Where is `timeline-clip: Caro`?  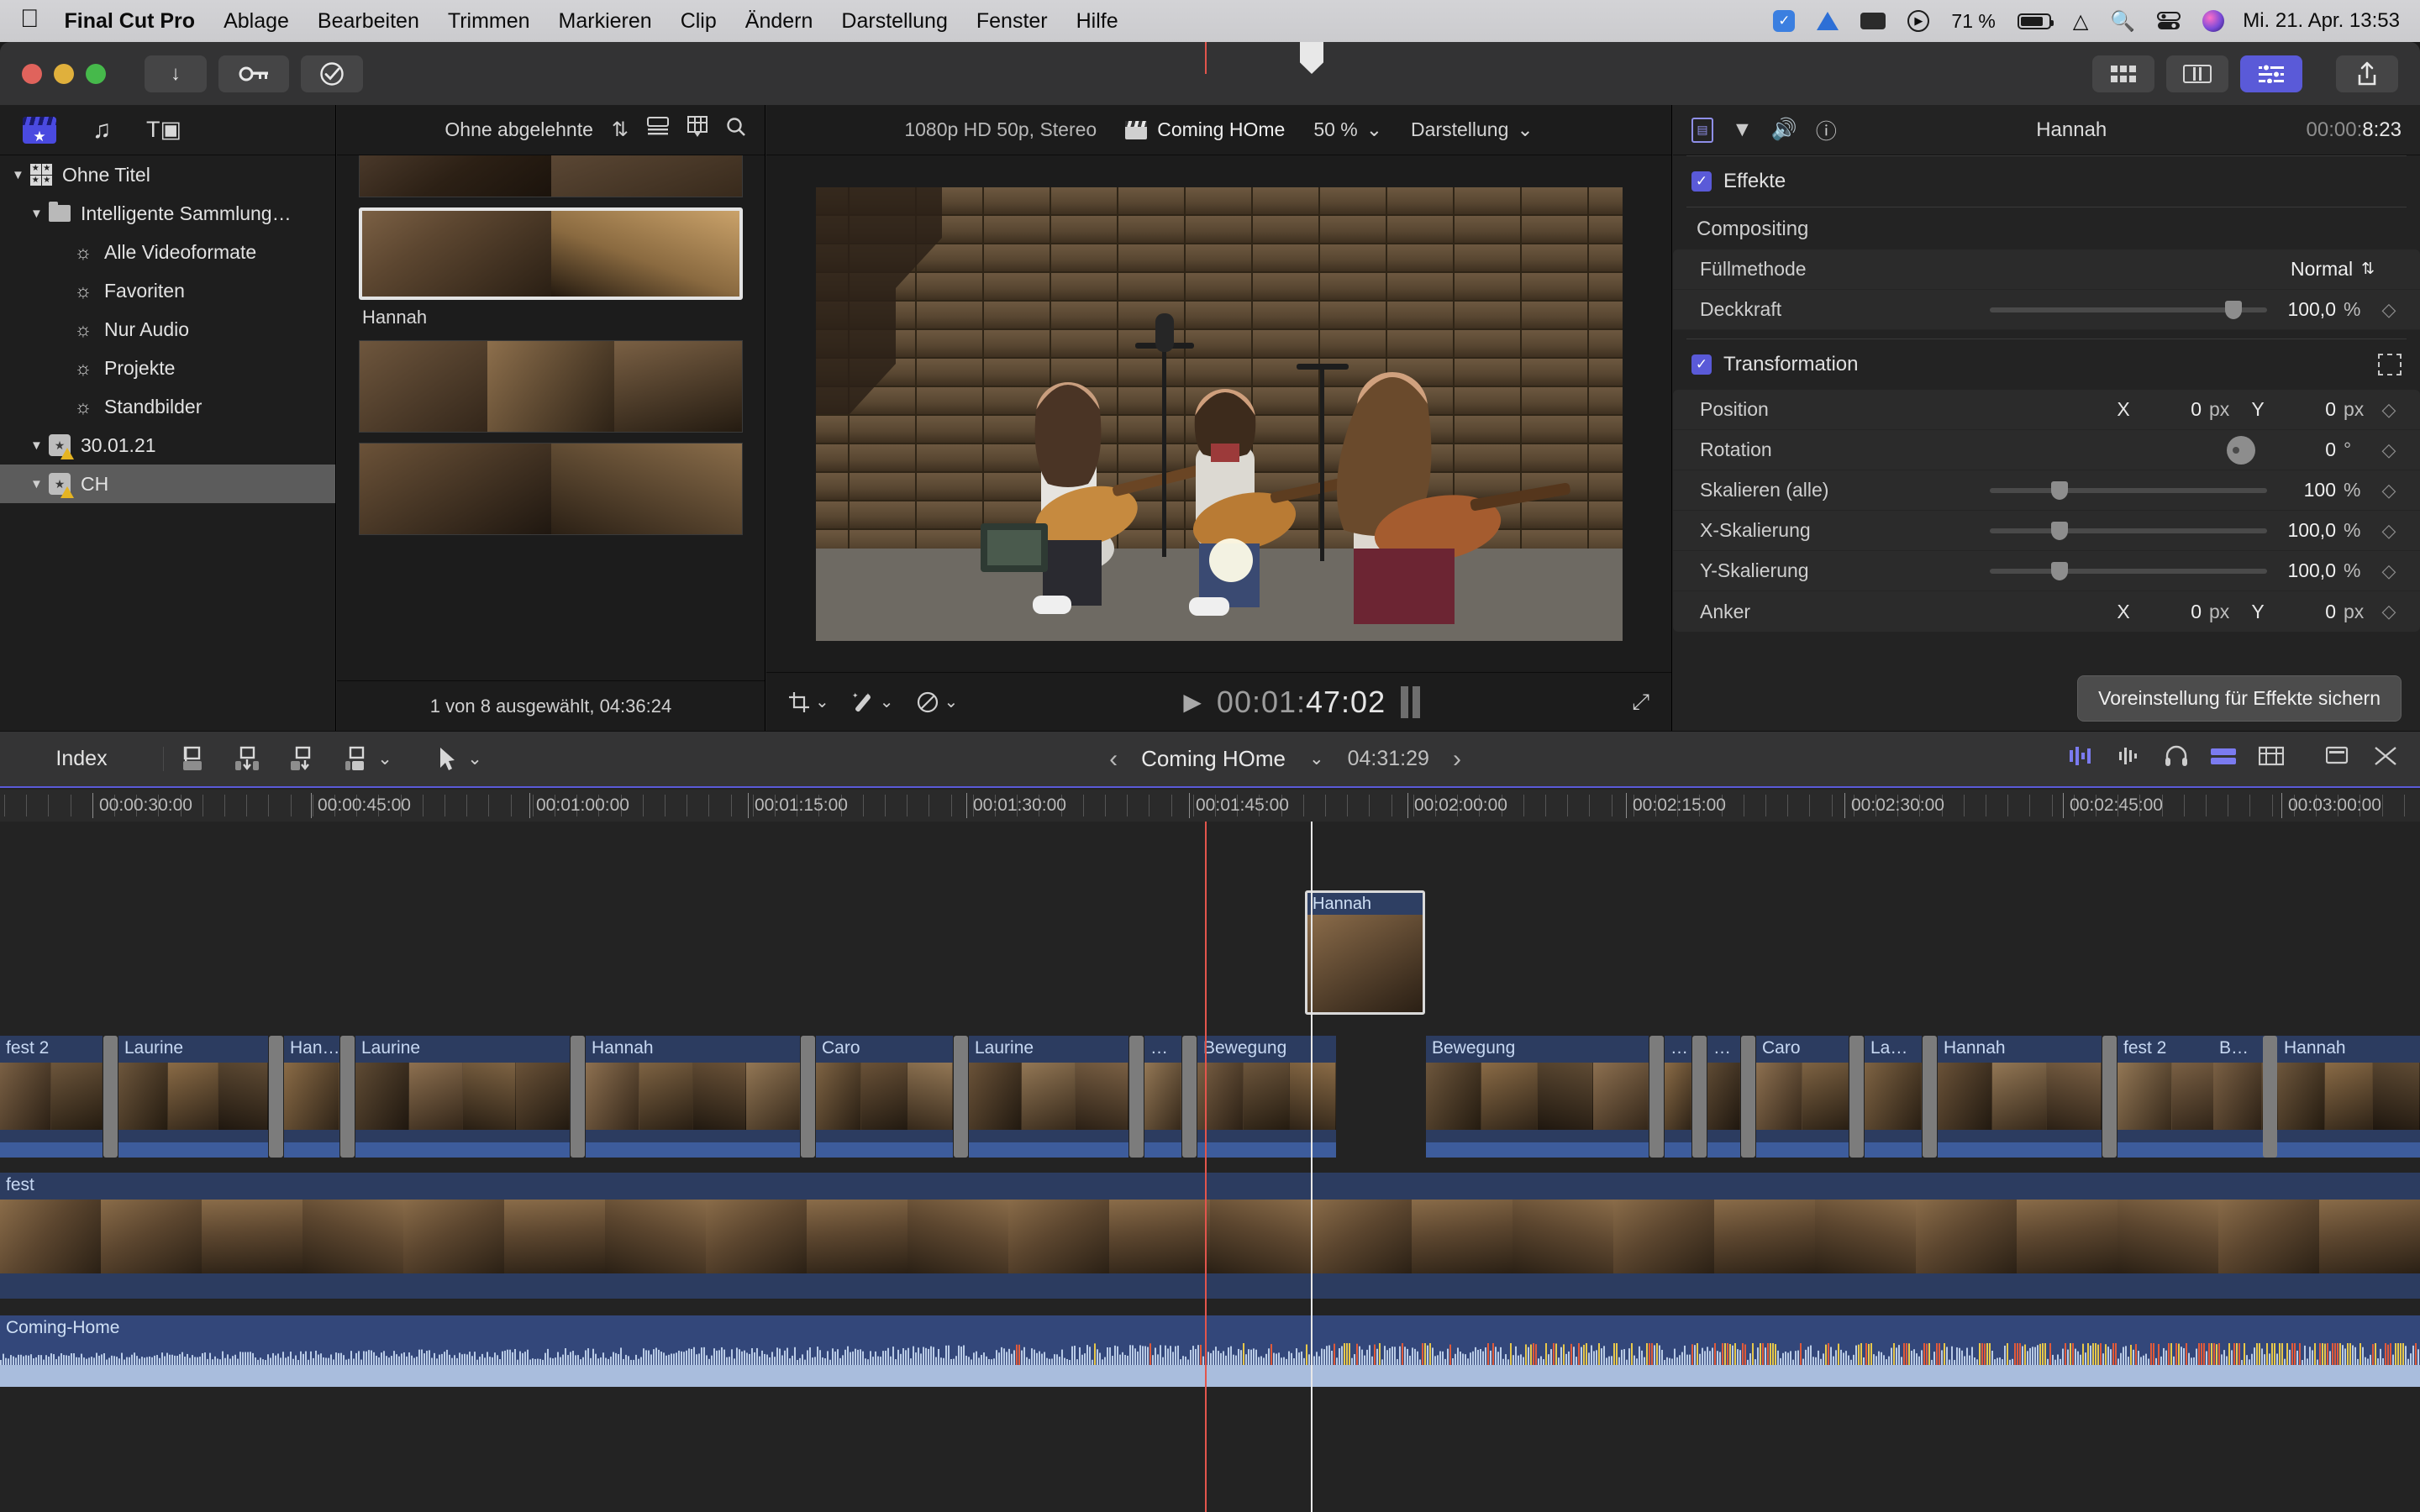
timeline-clip: Caro is located at coordinates (1802, 1097).